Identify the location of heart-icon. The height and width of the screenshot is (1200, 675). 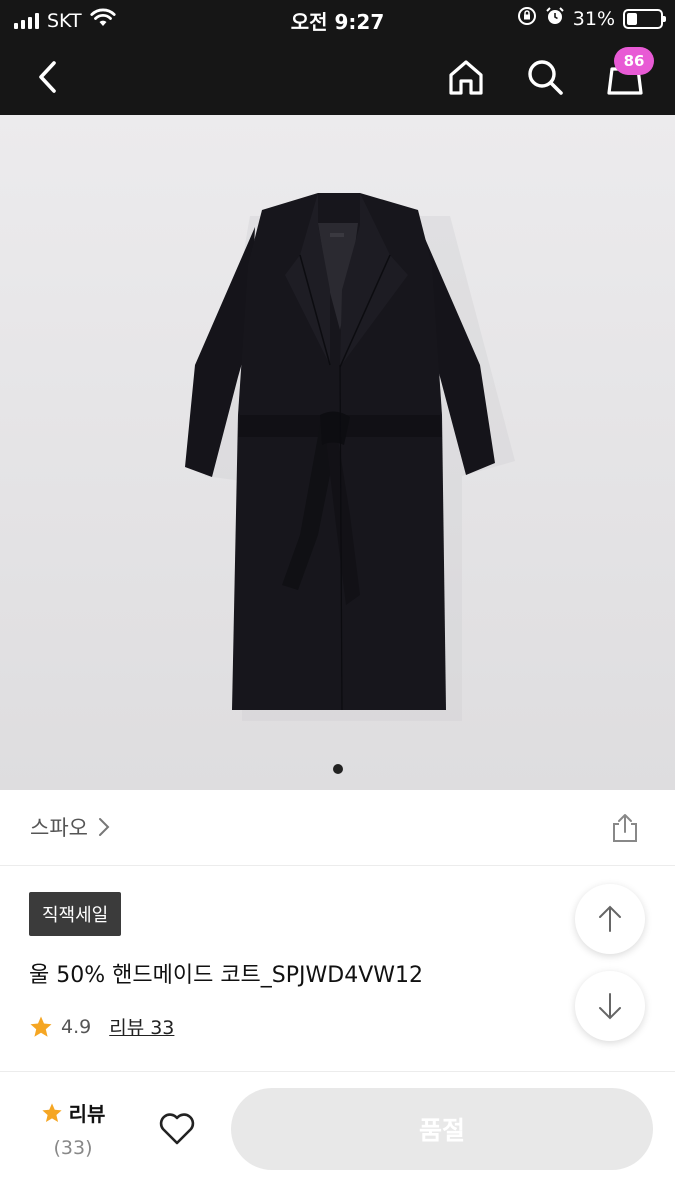
(177, 1129).